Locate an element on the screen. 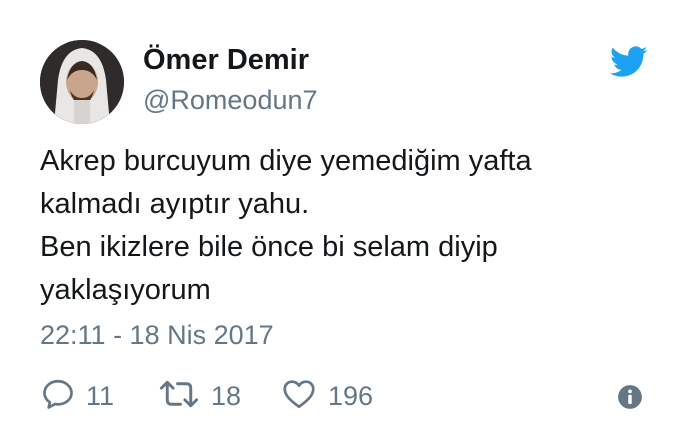  twitter-bird-icon is located at coordinates (629, 62).